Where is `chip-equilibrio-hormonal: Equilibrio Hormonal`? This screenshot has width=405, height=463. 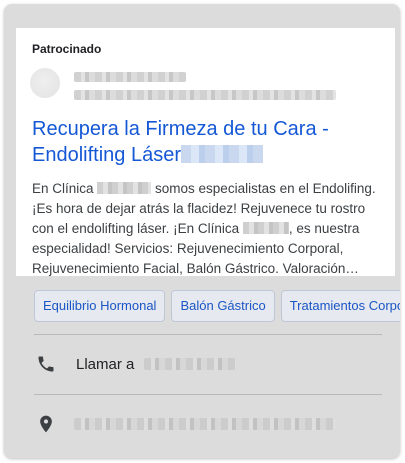
chip-equilibrio-hormonal: Equilibrio Hormonal is located at coordinates (100, 306).